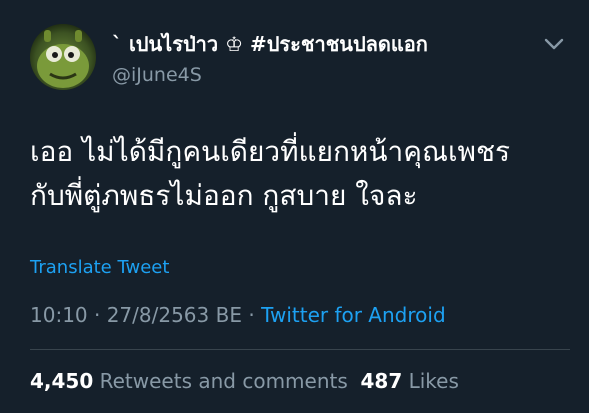 This screenshot has height=413, width=589. Describe the element at coordinates (270, 151) in the screenshot. I see `tweet-text-line: เออ ไม่ได้มีกูคนเดียวที่แยกหน้าคุณเพชร` at that location.